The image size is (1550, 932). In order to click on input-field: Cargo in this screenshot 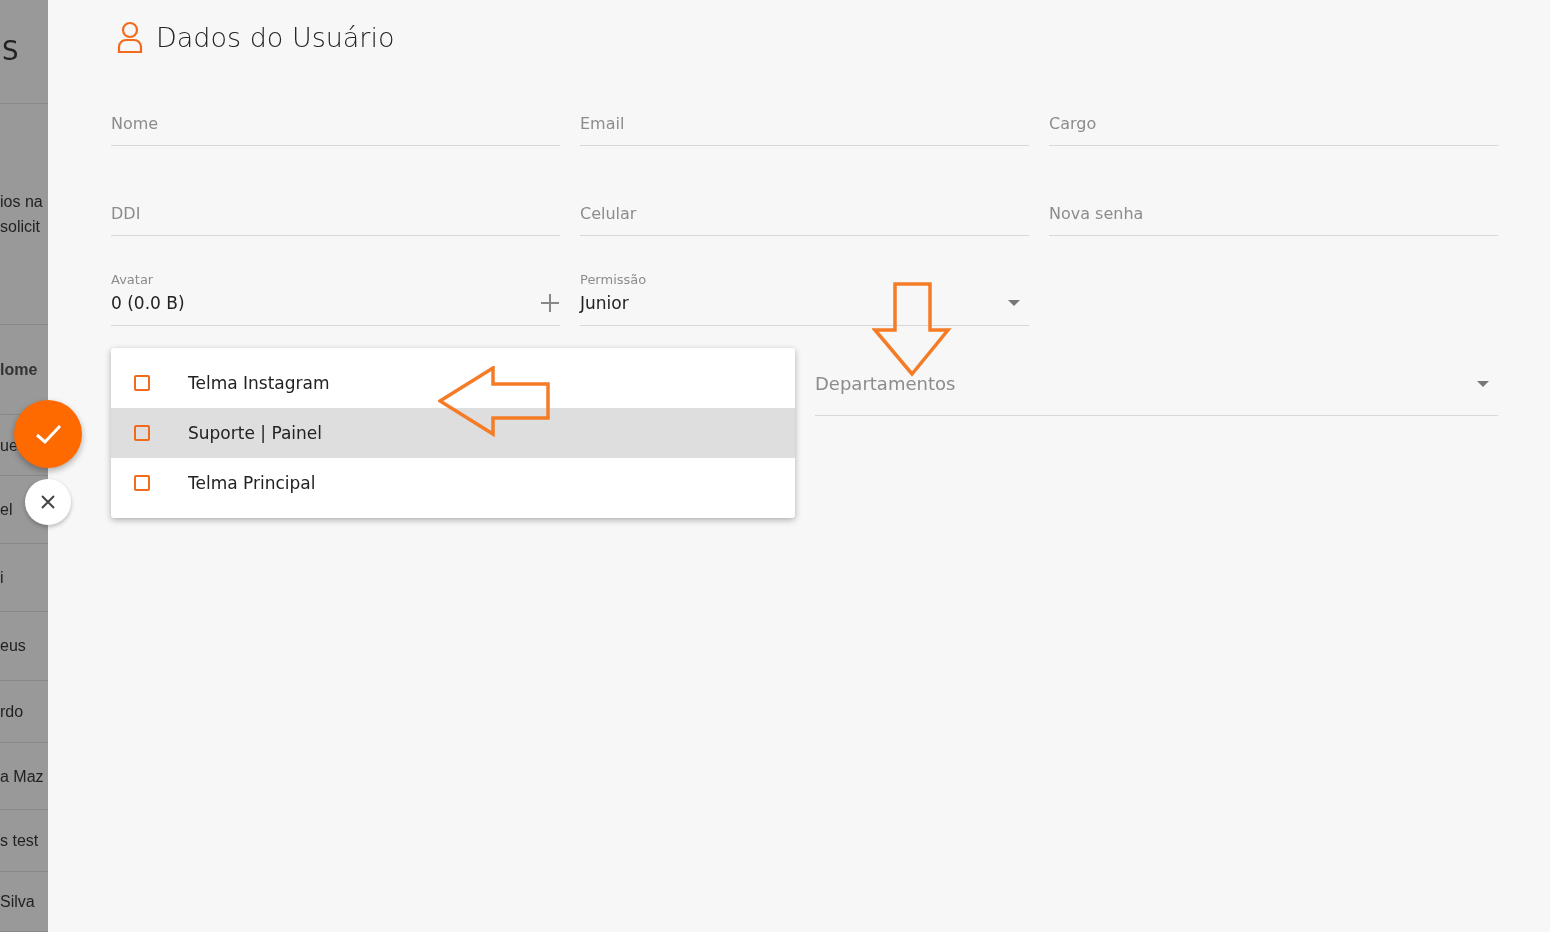, I will do `click(1273, 116)`.